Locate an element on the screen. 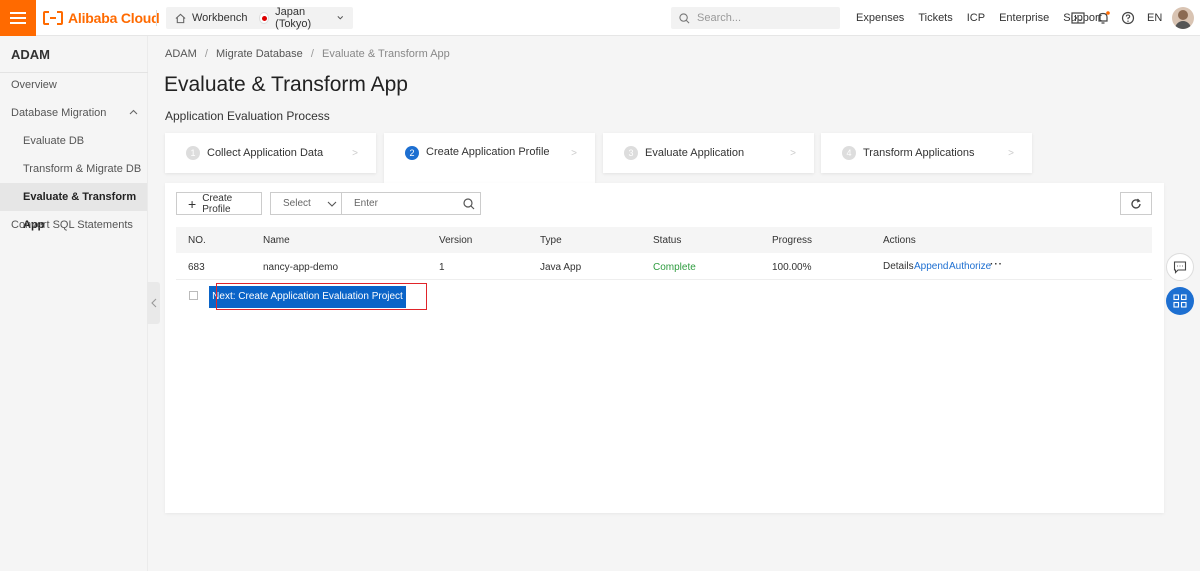  language-selector: EN is located at coordinates (1154, 18).